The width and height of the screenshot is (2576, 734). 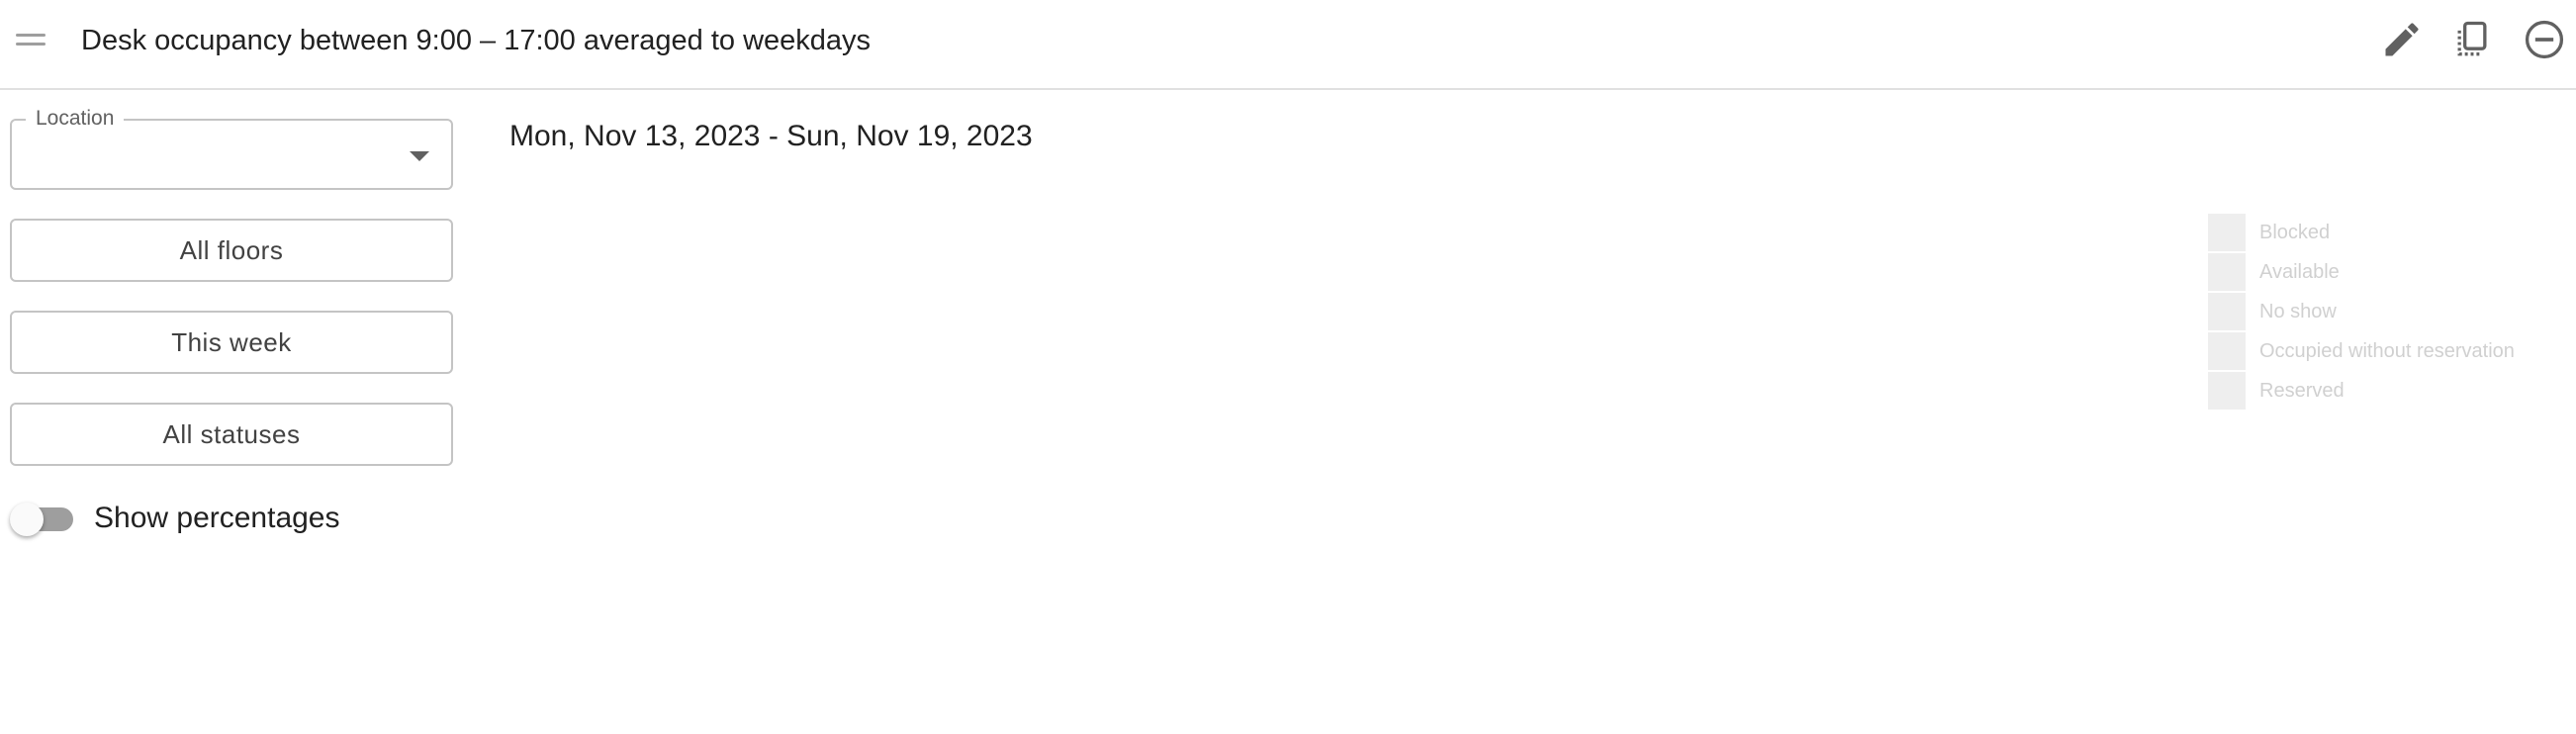 I want to click on drag-handle-icon, so click(x=31, y=40).